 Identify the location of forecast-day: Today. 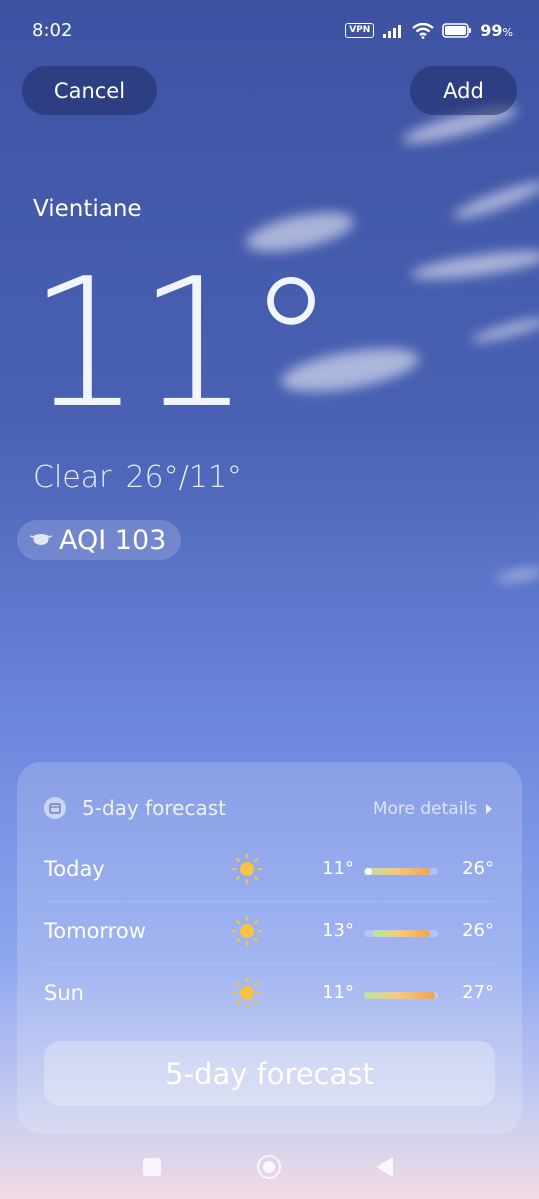
(74, 869).